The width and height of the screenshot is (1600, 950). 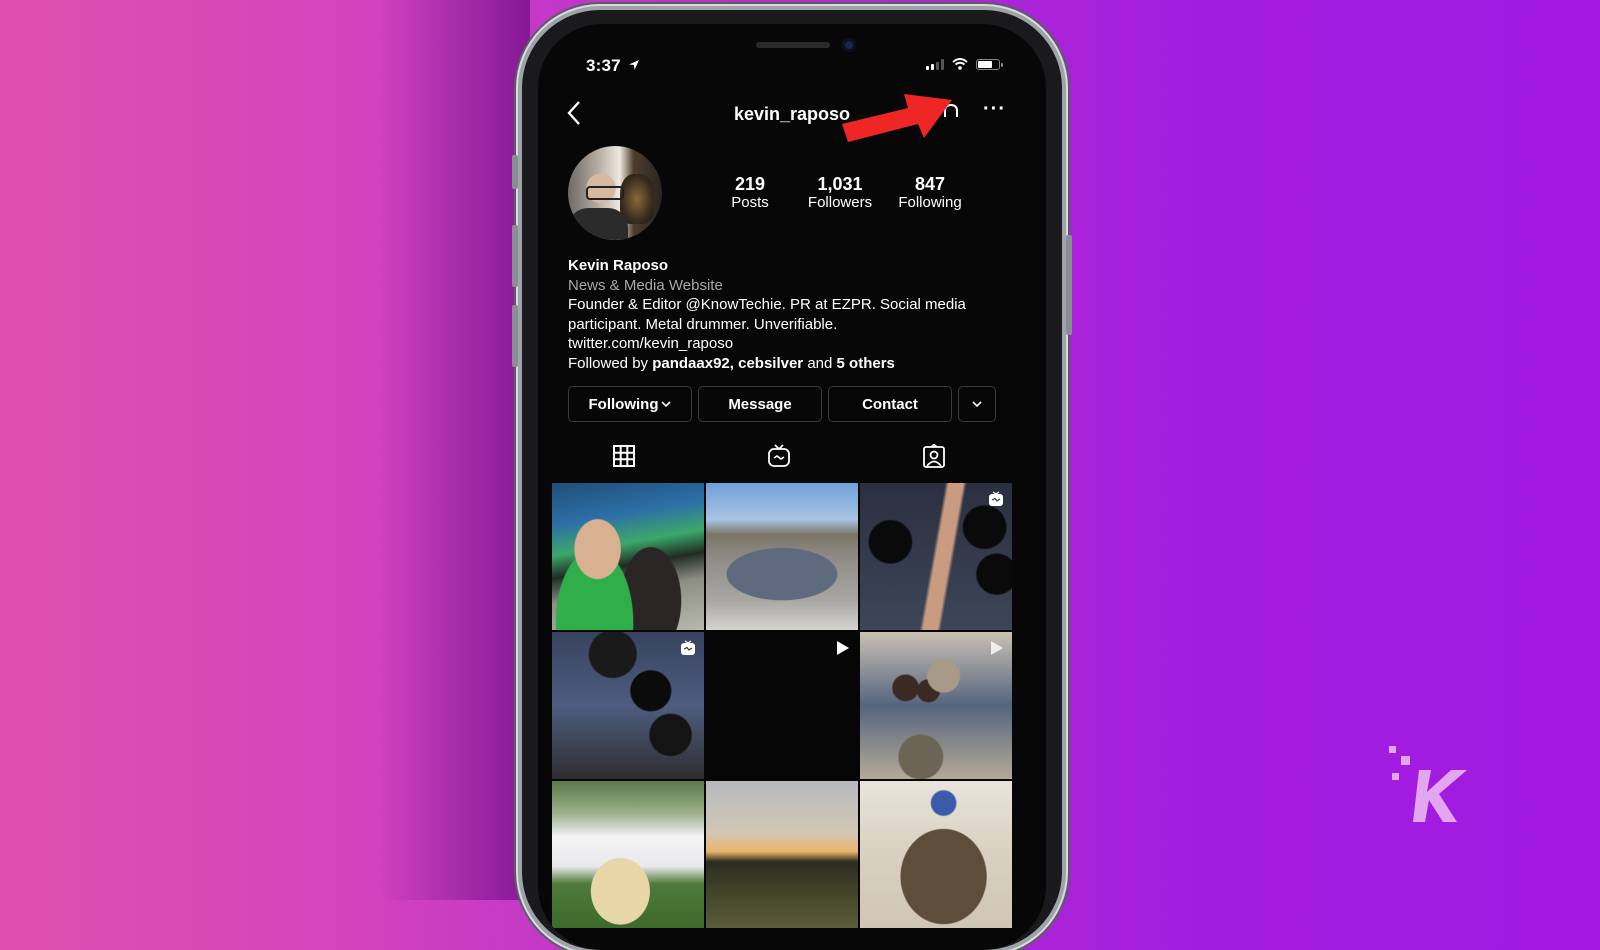 I want to click on avatar-shirt, so click(x=598, y=224).